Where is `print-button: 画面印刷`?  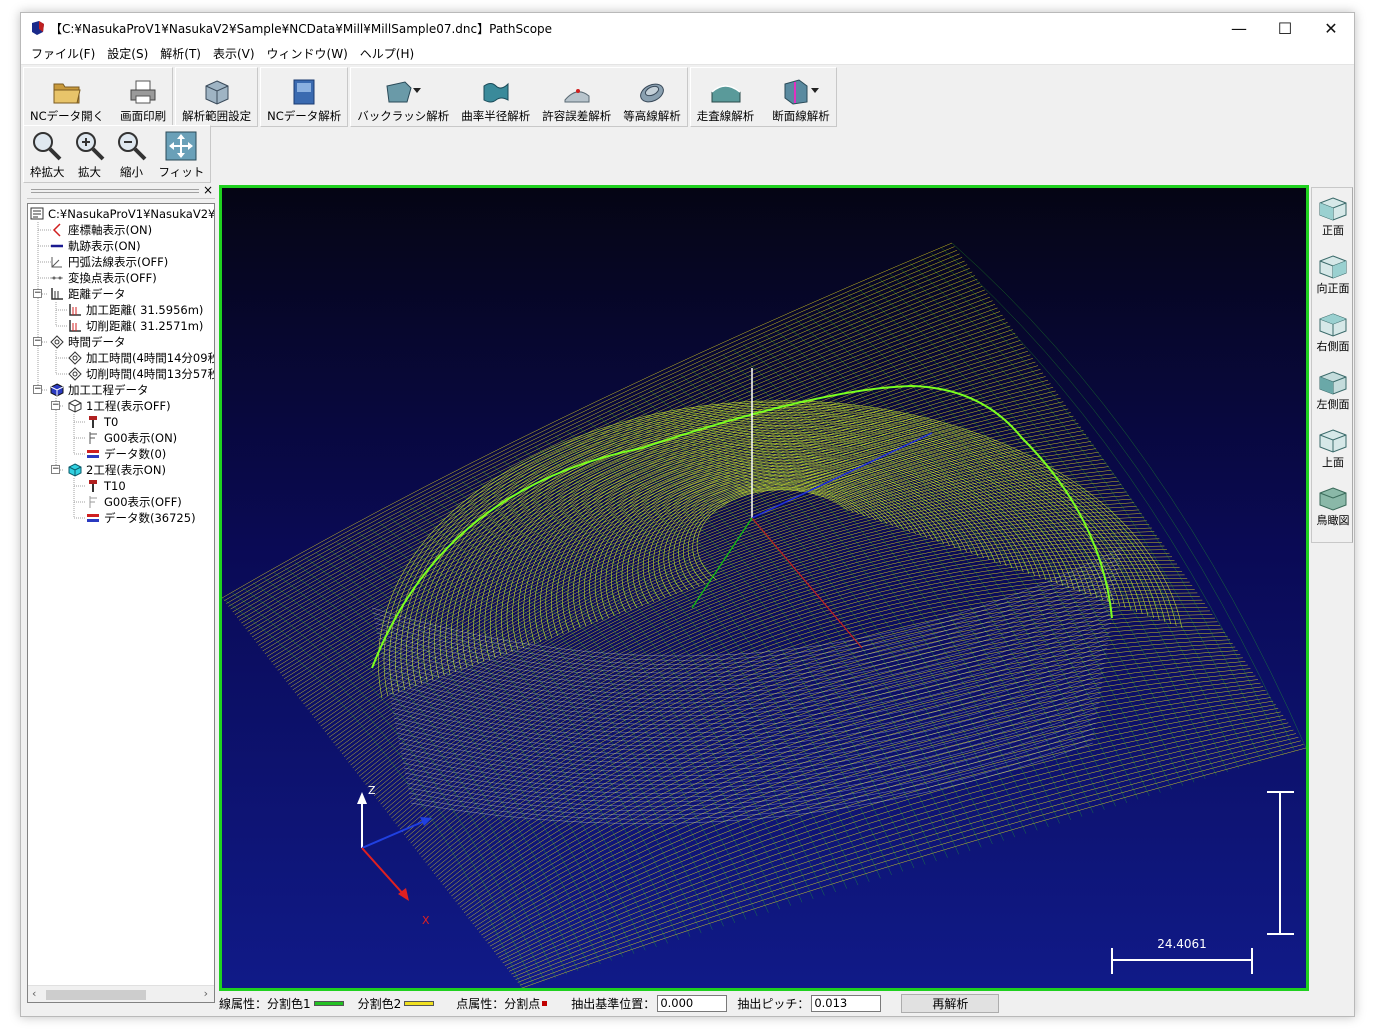 print-button: 画面印刷 is located at coordinates (143, 97).